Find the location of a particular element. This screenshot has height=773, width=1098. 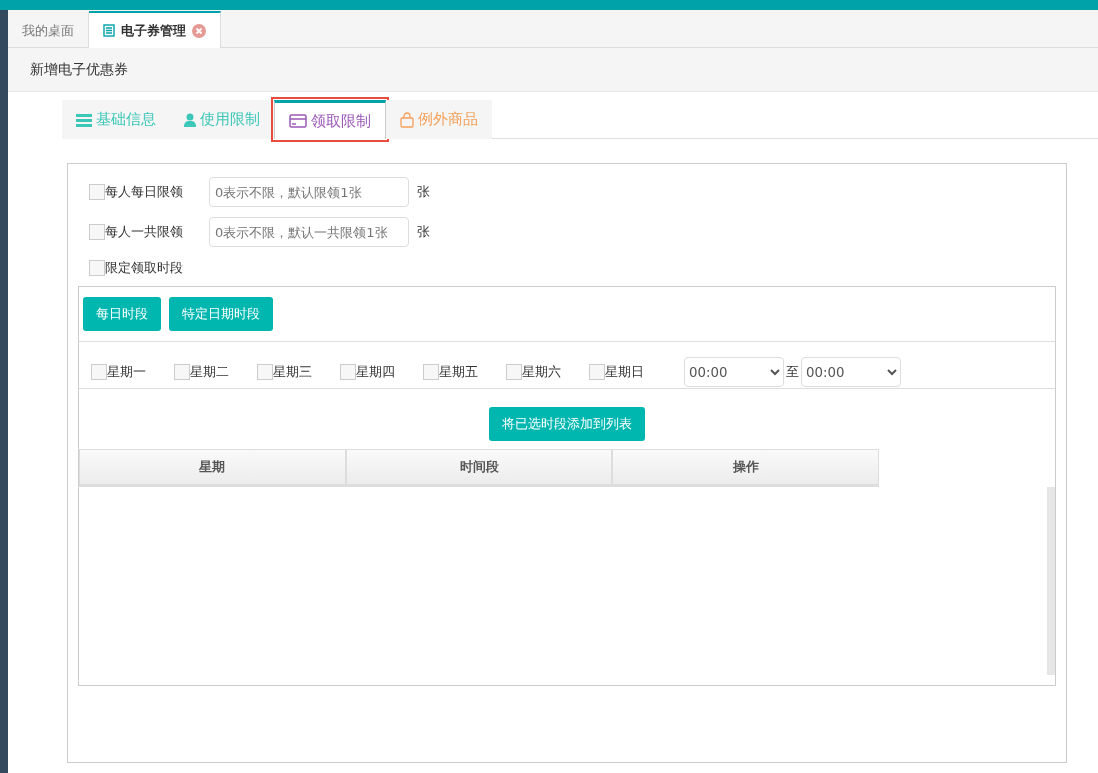

weekday-label: 星期日 is located at coordinates (624, 372).